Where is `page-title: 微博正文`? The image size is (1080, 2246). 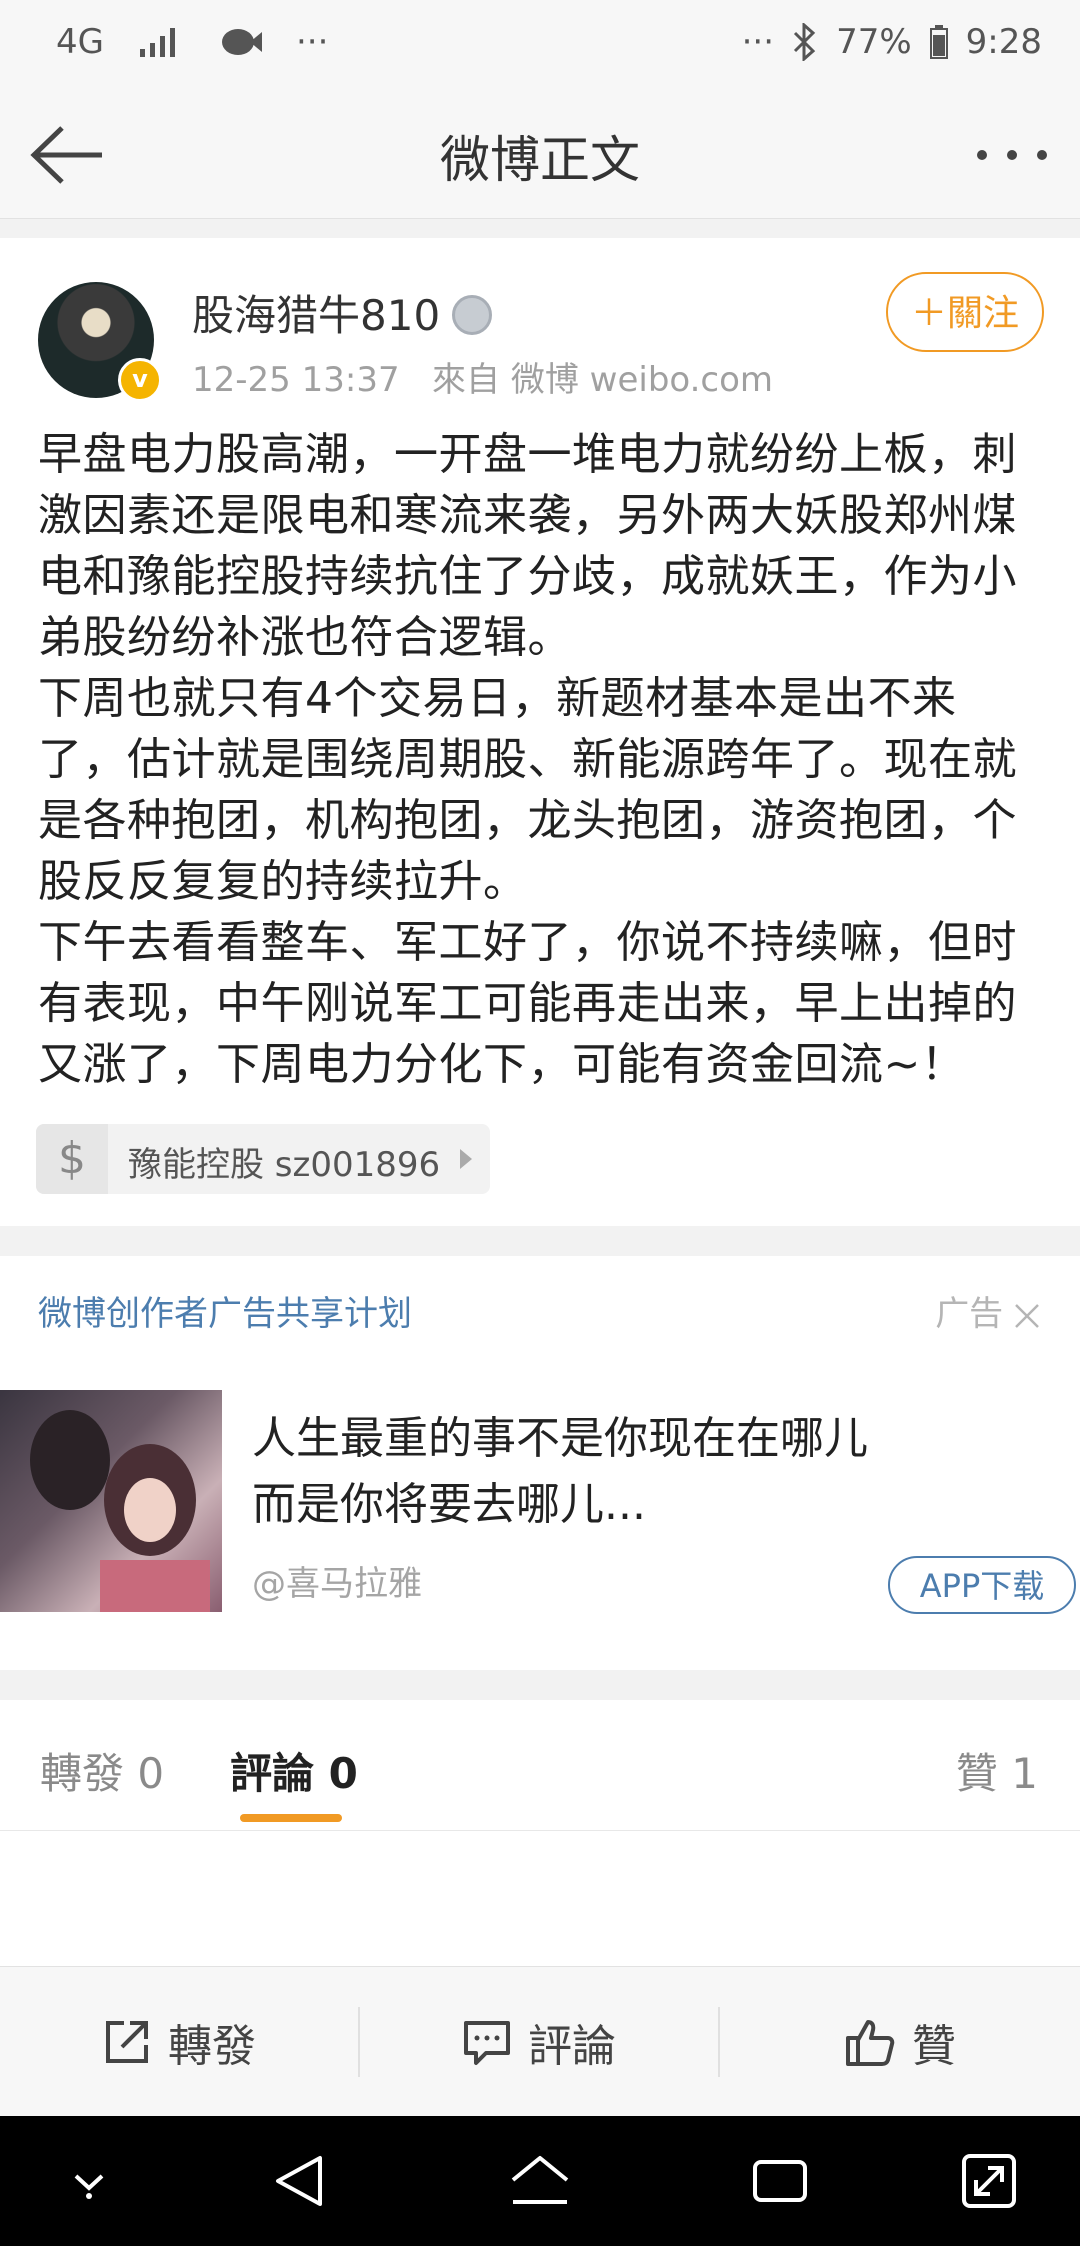 page-title: 微博正文 is located at coordinates (540, 160).